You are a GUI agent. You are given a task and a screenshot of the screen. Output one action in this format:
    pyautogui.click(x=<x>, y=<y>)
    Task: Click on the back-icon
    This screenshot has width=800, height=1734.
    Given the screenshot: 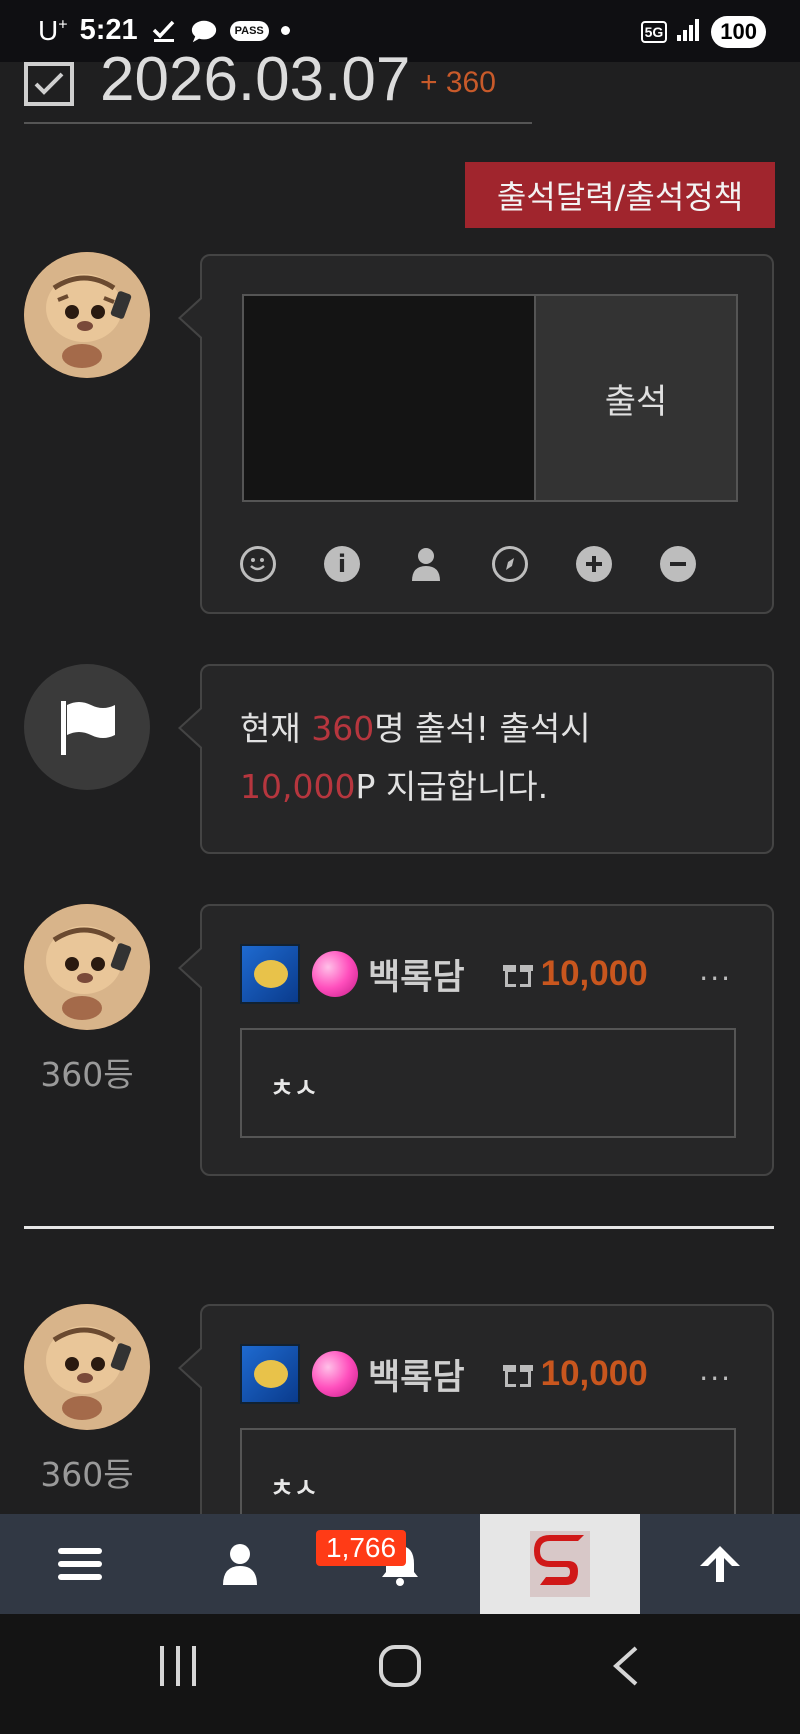 What is the action you would take?
    pyautogui.click(x=625, y=1668)
    